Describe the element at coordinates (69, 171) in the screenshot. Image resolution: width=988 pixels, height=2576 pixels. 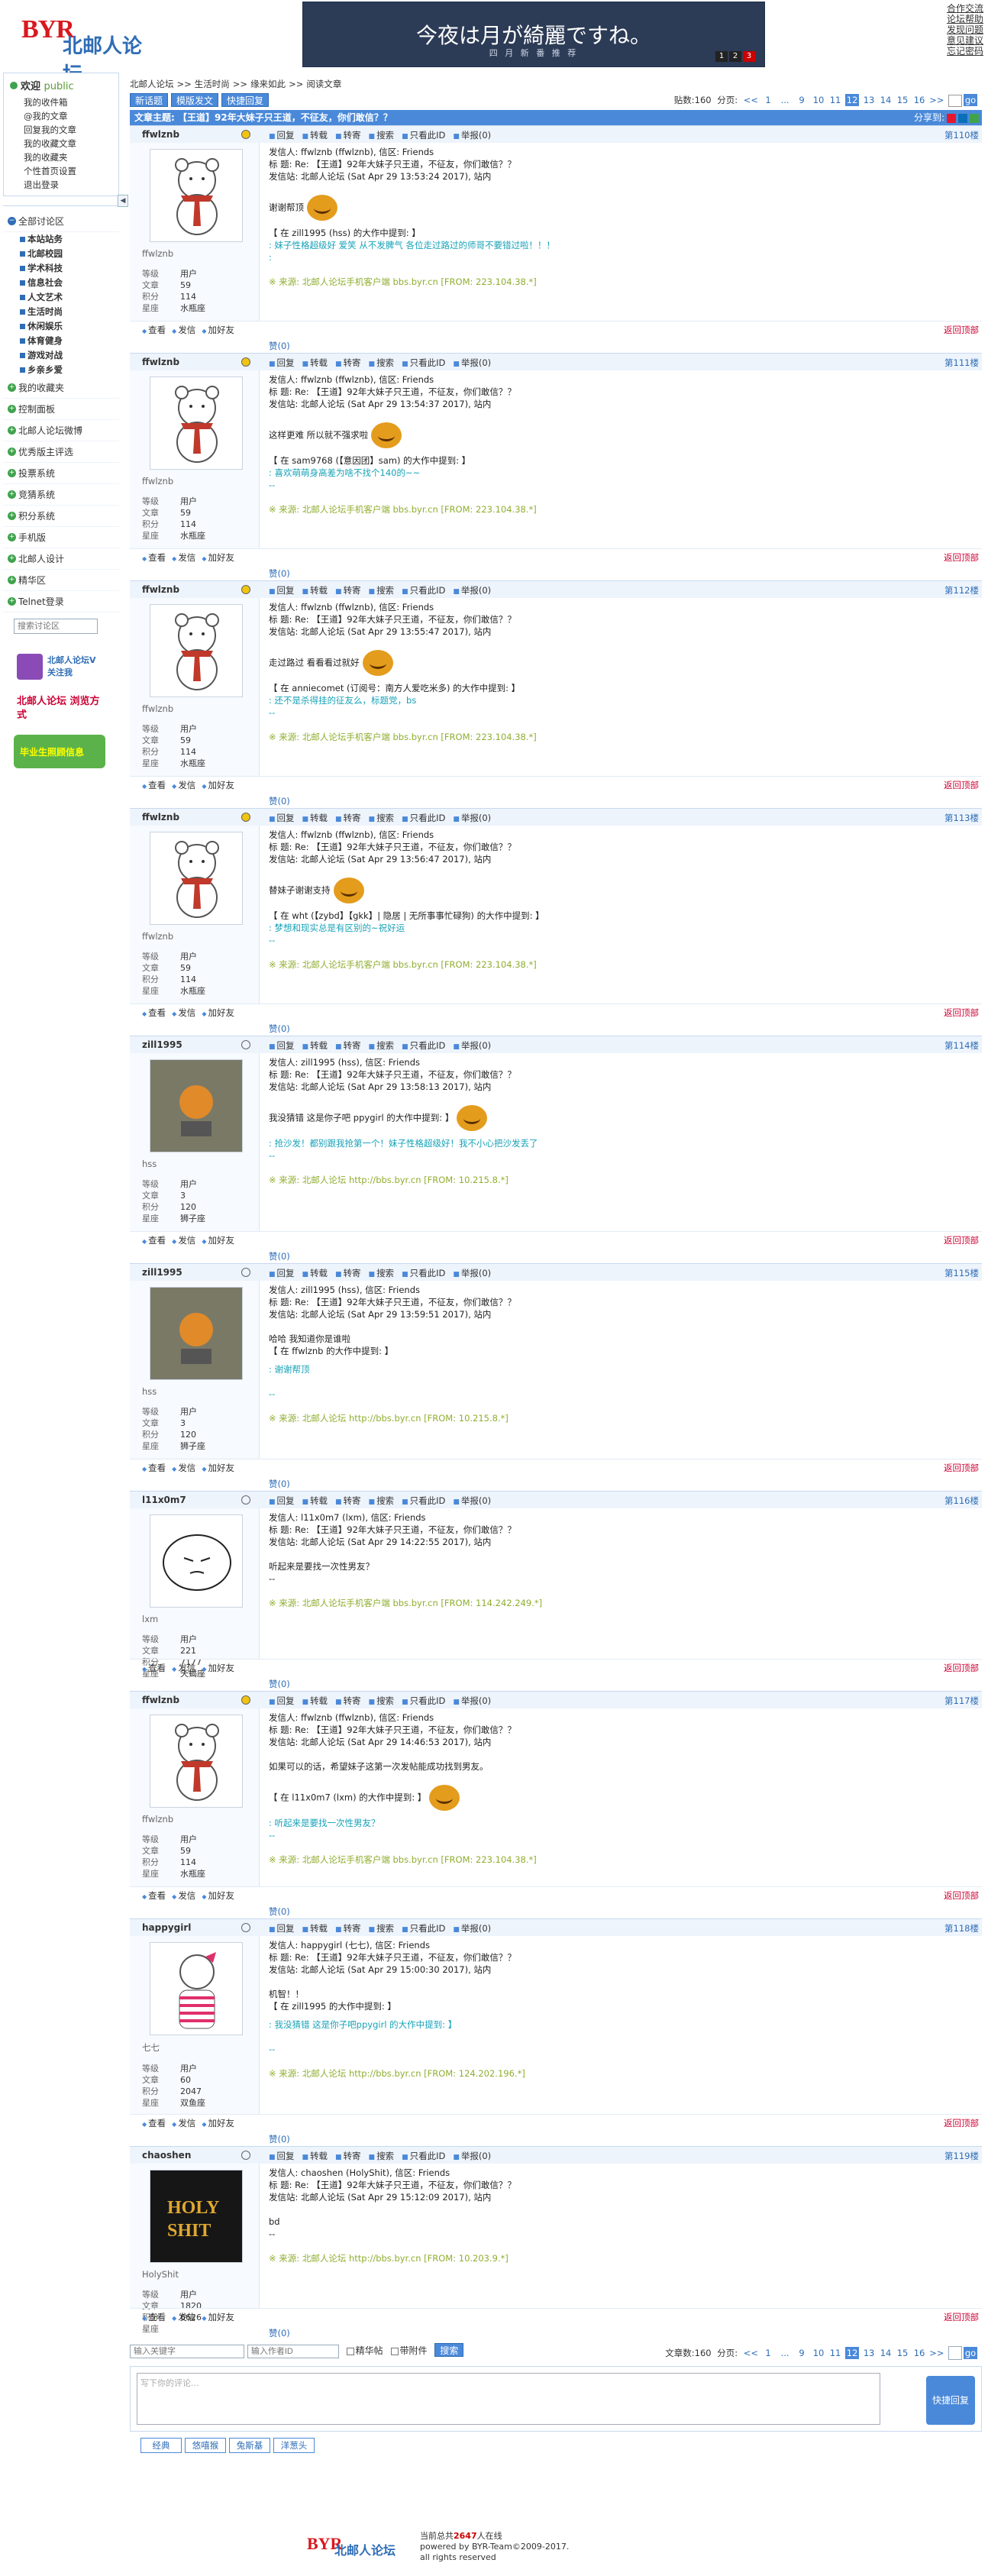
I see `menu-home-settings: 个性首页设置` at that location.